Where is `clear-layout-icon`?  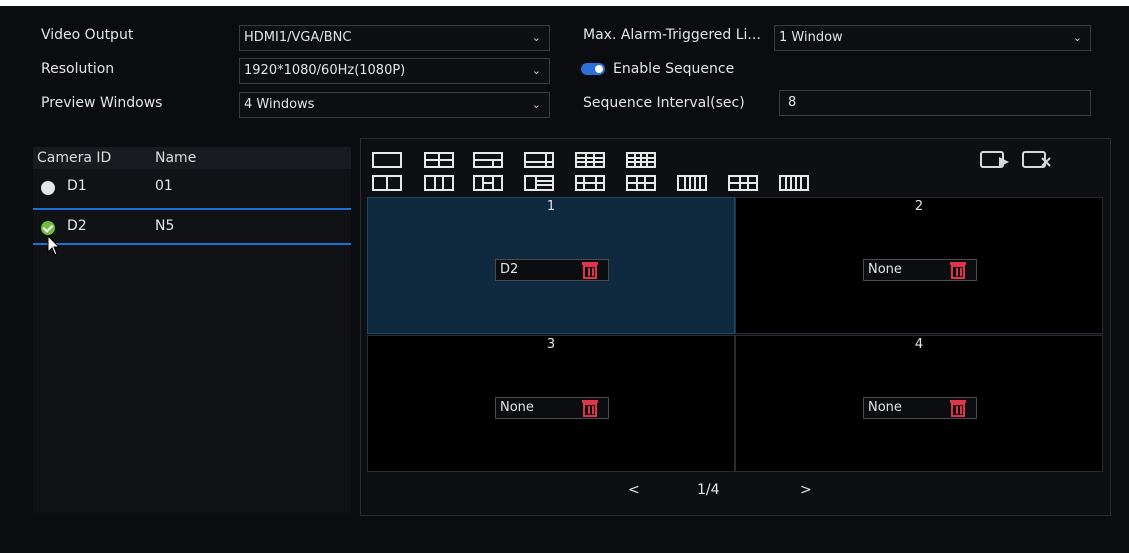 clear-layout-icon is located at coordinates (1038, 160).